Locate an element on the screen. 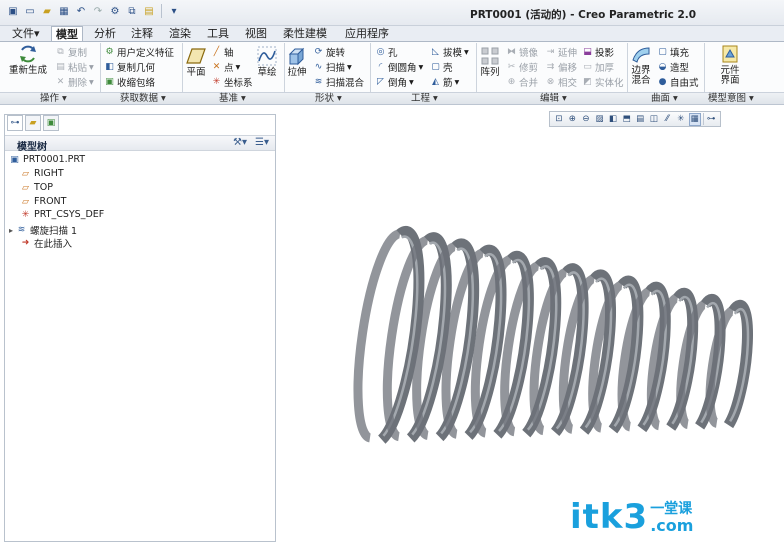 This screenshot has height=545, width=784. regenerate-button: 重新生成 is located at coordinates (28, 60).